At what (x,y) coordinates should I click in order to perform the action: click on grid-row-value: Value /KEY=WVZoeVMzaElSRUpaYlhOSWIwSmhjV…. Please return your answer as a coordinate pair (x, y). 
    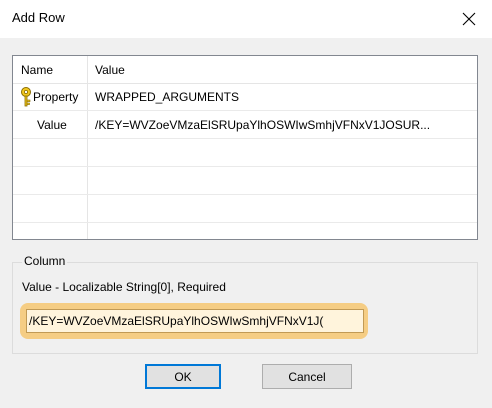
    Looking at the image, I should click on (245, 125).